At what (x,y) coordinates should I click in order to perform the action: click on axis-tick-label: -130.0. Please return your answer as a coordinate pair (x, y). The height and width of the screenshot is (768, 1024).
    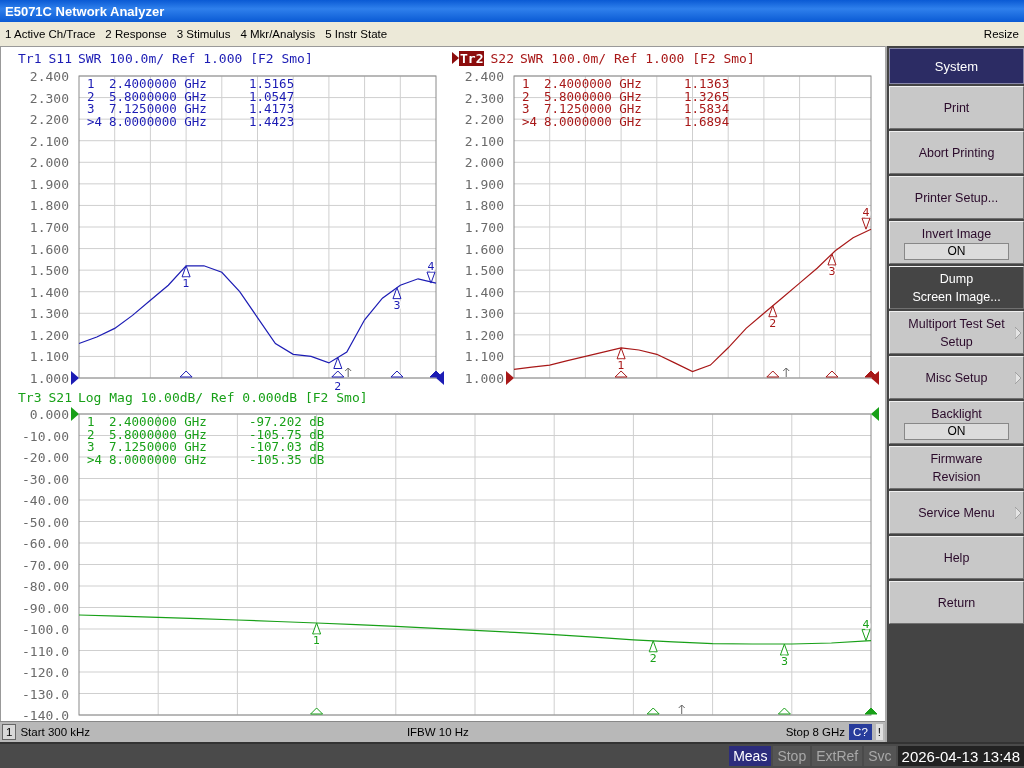
    Looking at the image, I should click on (45, 694).